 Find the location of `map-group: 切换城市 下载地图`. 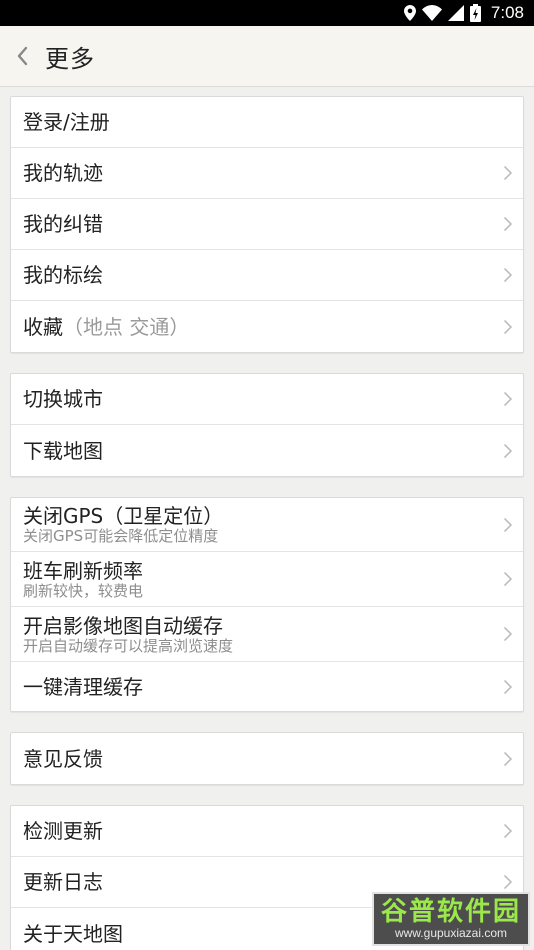

map-group: 切换城市 下载地图 is located at coordinates (267, 425).